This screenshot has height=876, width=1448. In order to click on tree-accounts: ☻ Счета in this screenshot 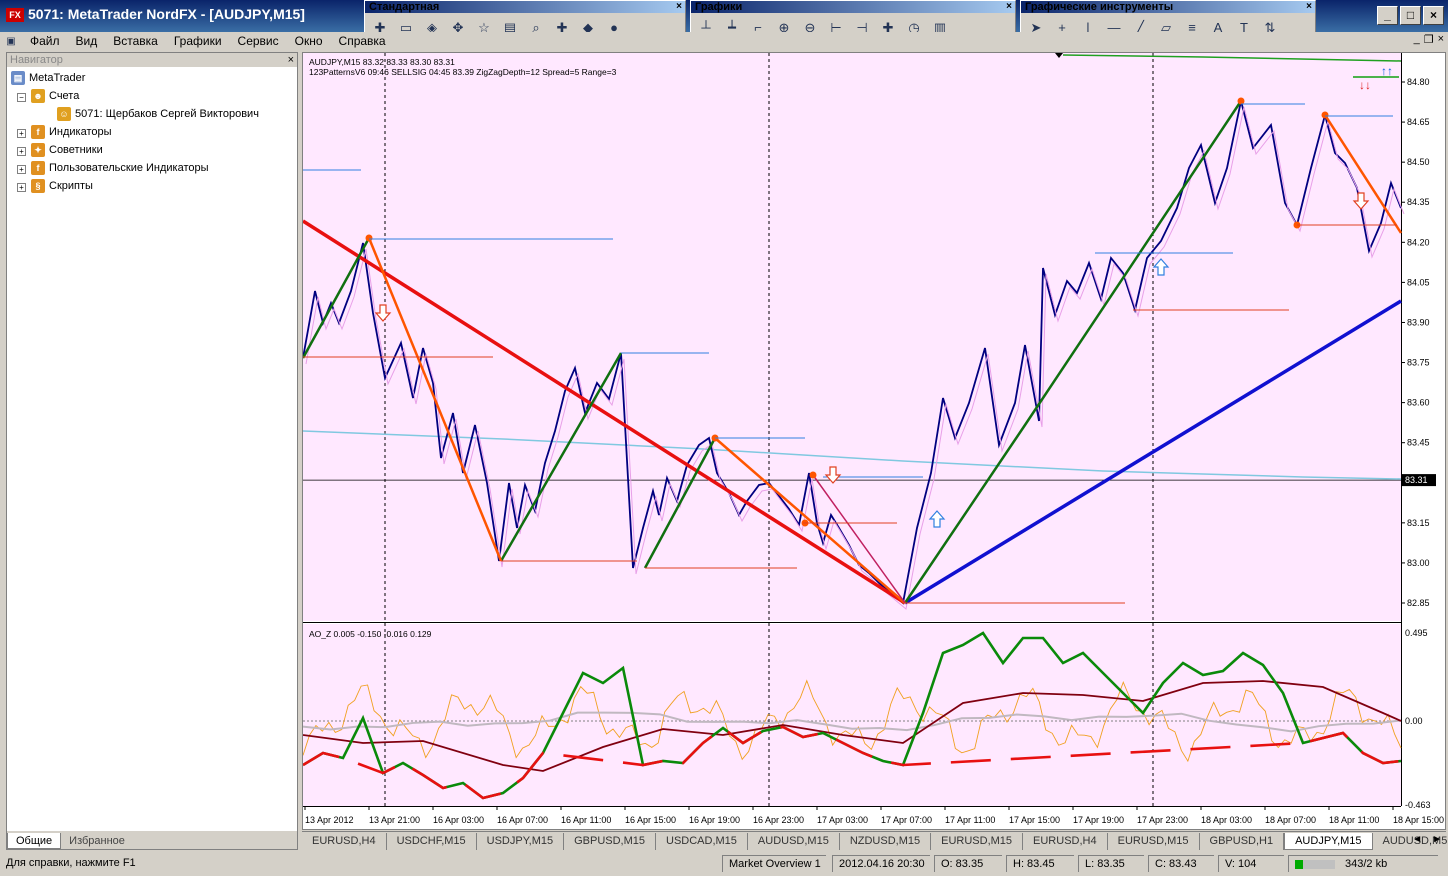, I will do `click(55, 96)`.